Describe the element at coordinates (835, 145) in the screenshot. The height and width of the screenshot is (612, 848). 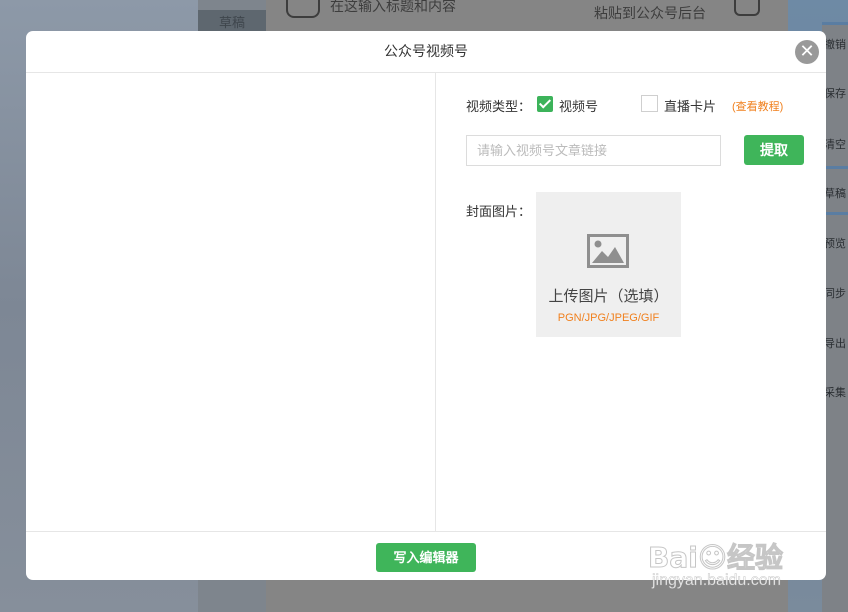
I see `menu-item-clear: 清空` at that location.